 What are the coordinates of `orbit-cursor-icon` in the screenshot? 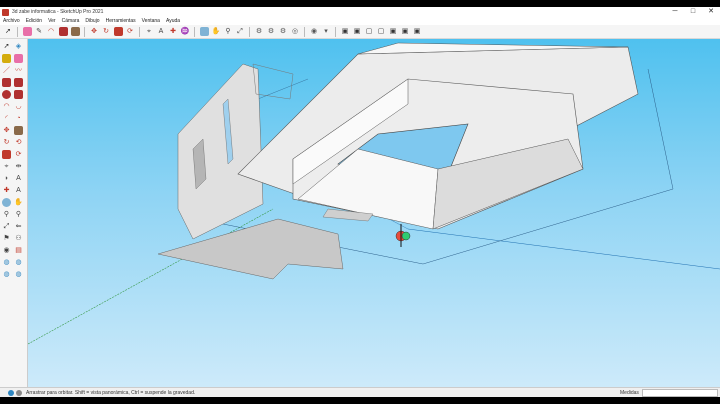 It's located at (403, 235).